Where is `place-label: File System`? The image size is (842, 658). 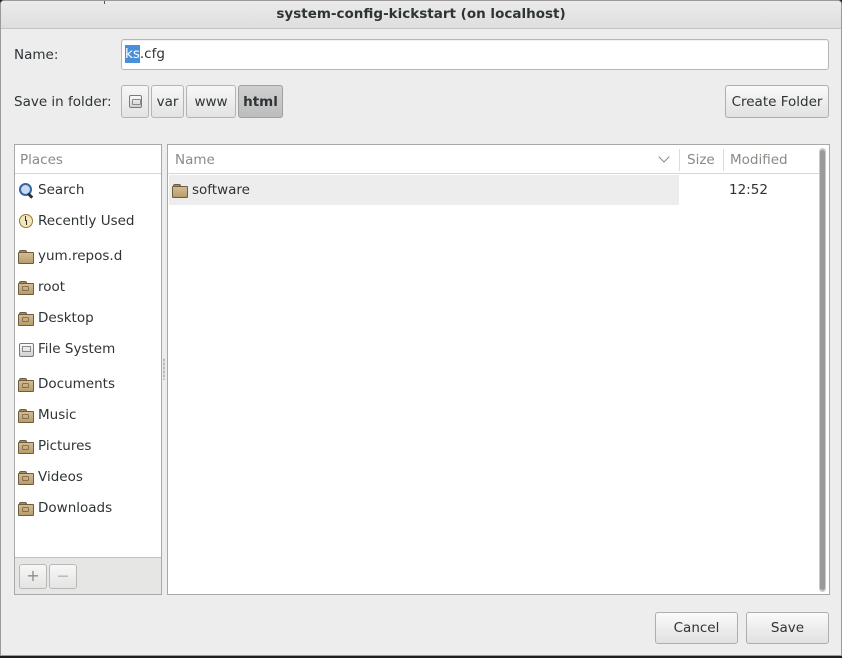
place-label: File System is located at coordinates (77, 349).